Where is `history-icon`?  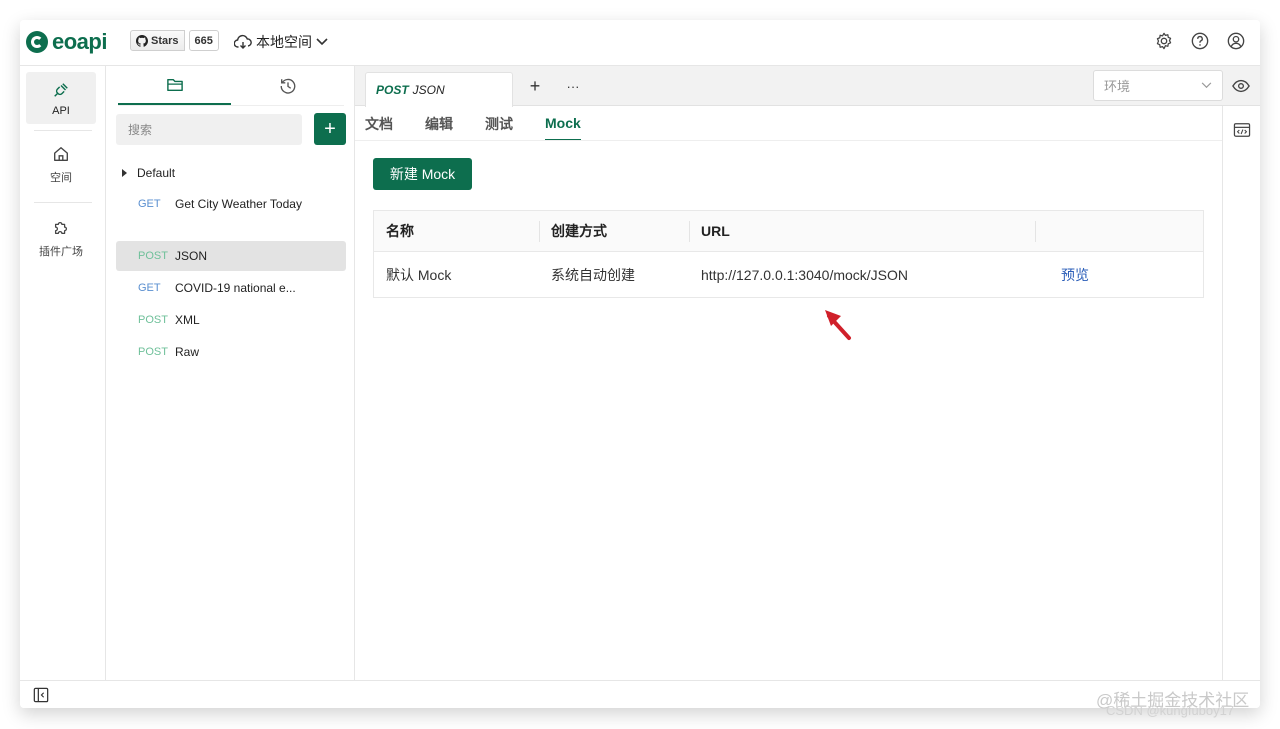
history-icon is located at coordinates (287, 86).